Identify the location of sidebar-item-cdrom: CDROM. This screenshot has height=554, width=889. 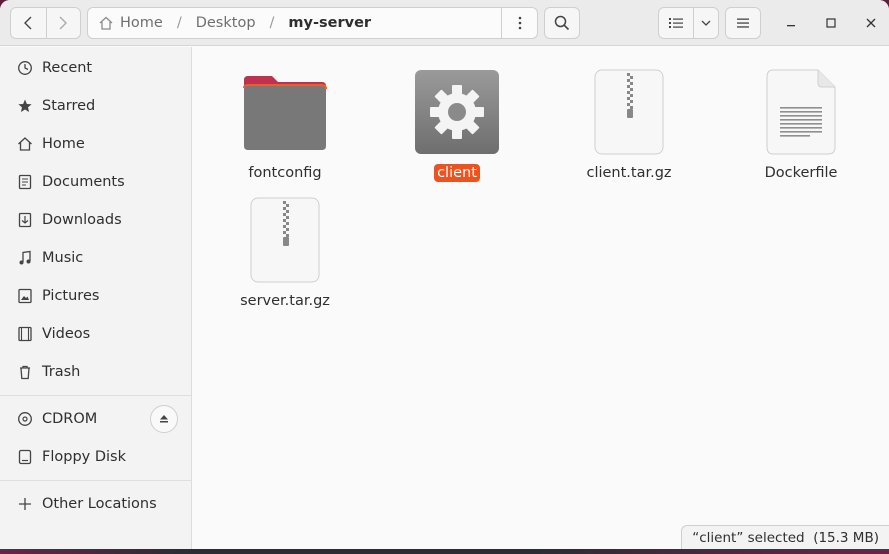
(96, 419).